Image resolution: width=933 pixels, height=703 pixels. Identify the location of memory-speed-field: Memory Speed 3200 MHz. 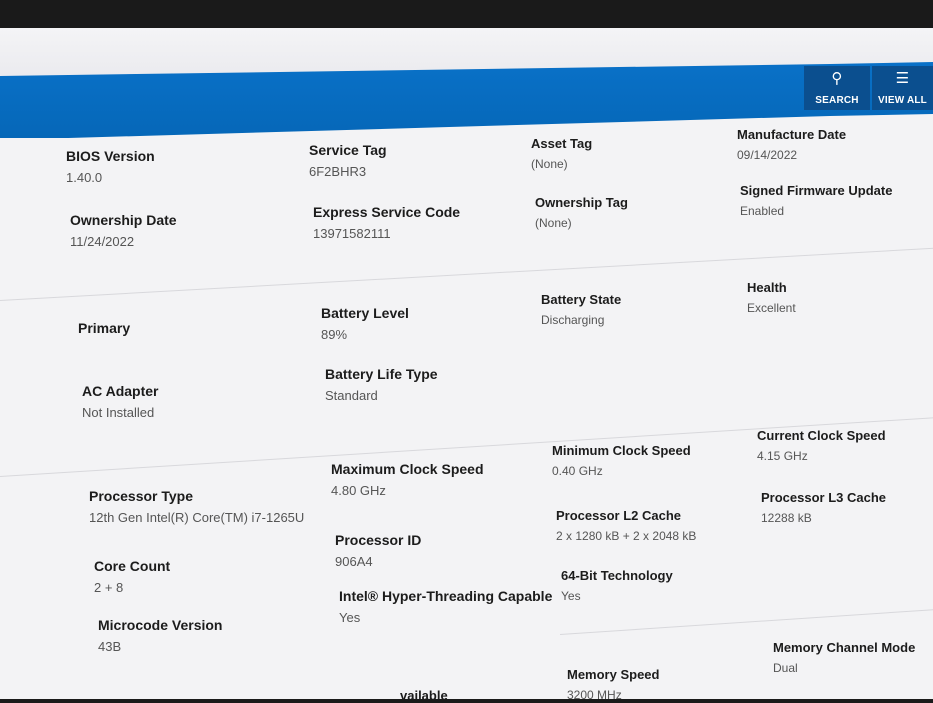
(613, 684).